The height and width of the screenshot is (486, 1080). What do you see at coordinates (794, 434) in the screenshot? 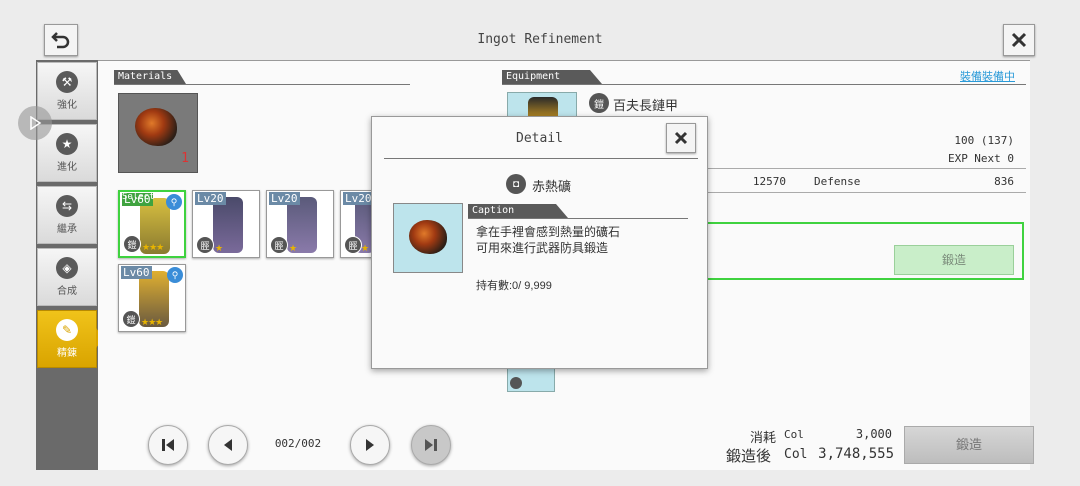
I see `consume-unit: Col` at bounding box center [794, 434].